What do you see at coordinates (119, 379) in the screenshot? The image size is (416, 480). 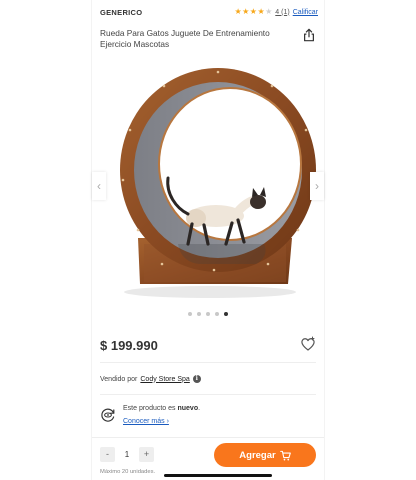 I see `seller-prefix: Vendido por` at bounding box center [119, 379].